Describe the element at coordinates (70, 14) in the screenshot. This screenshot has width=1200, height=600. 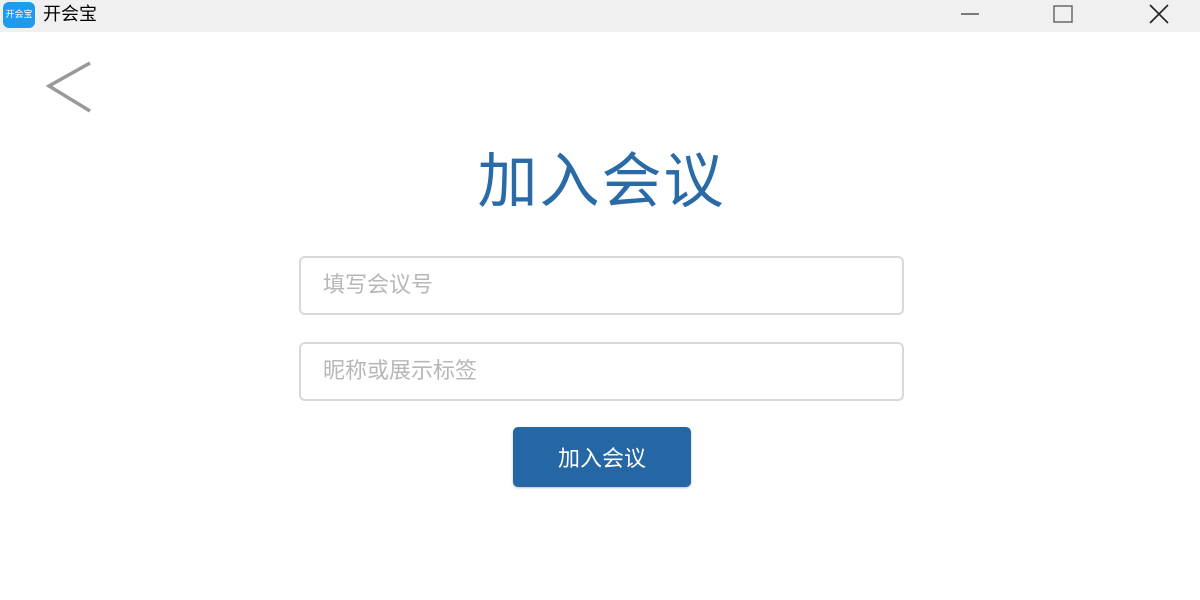
I see `window-title: 开会宝` at that location.